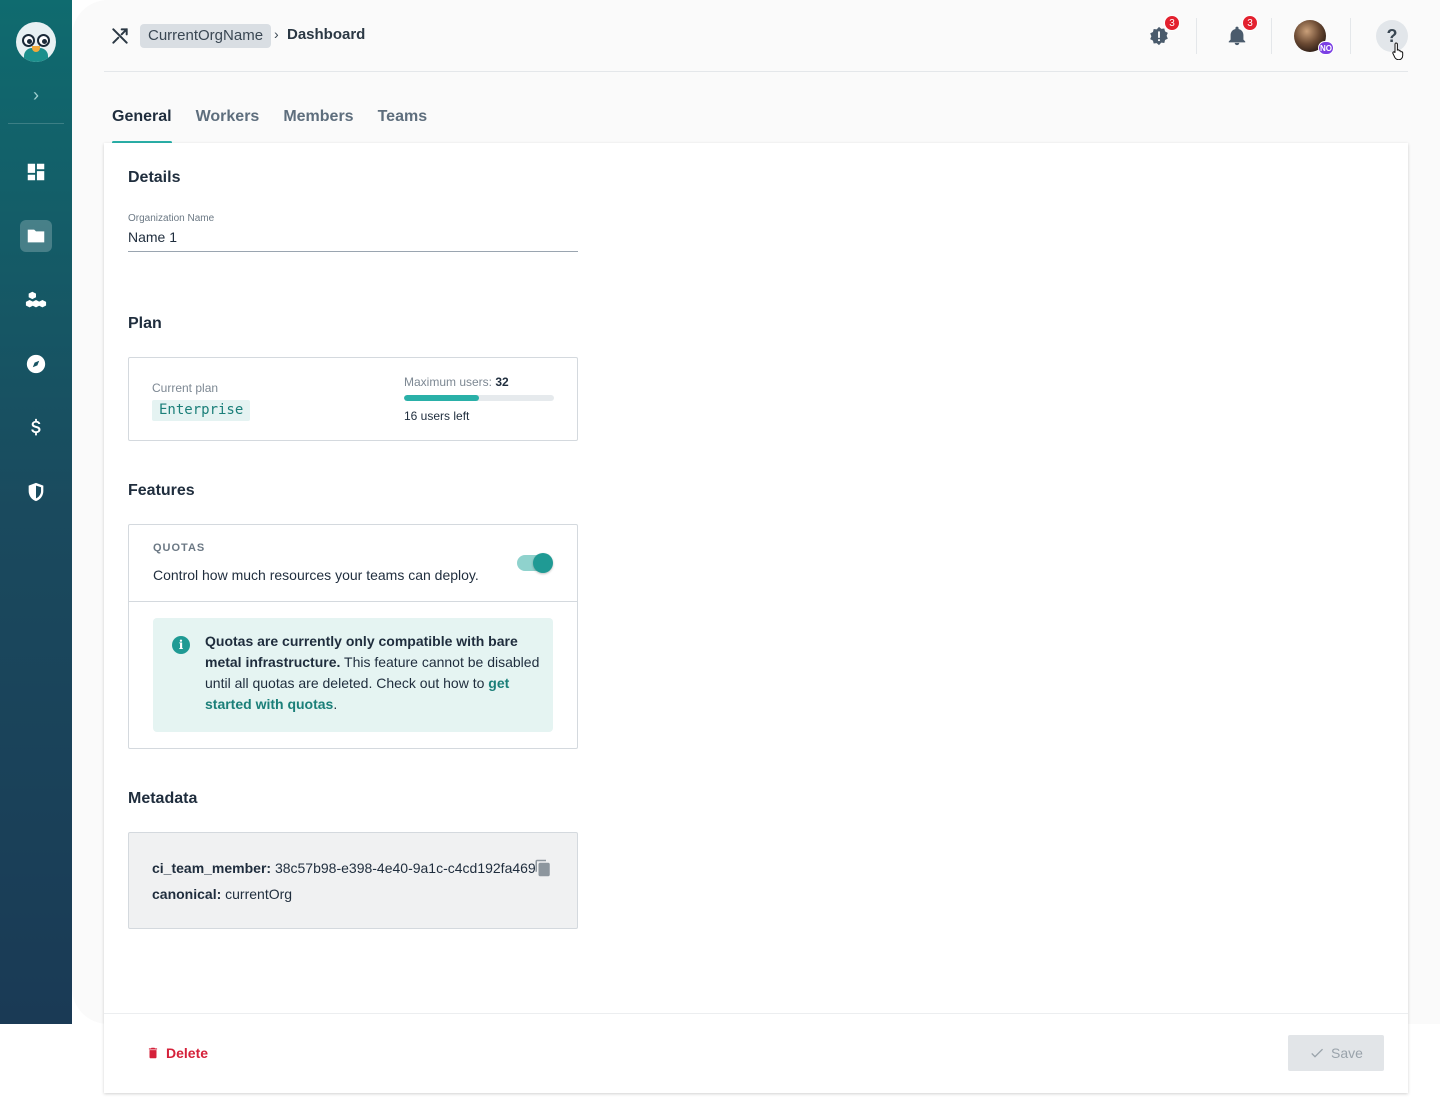 This screenshot has height=1098, width=1440. I want to click on org-switcher-chip: CurrentOrgName, so click(206, 36).